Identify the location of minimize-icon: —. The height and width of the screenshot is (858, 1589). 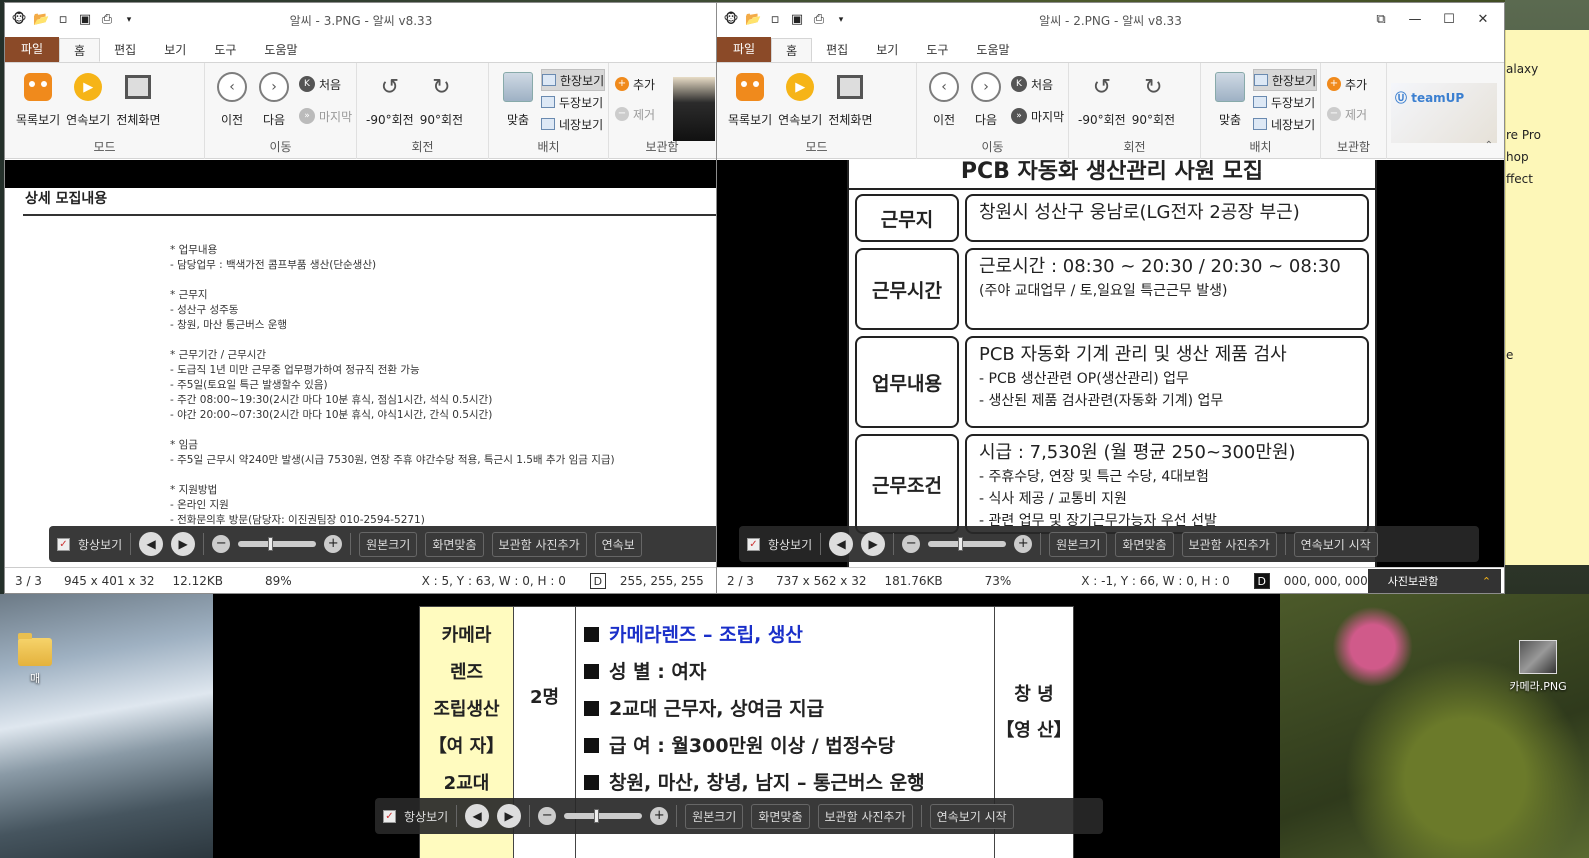
(1415, 20).